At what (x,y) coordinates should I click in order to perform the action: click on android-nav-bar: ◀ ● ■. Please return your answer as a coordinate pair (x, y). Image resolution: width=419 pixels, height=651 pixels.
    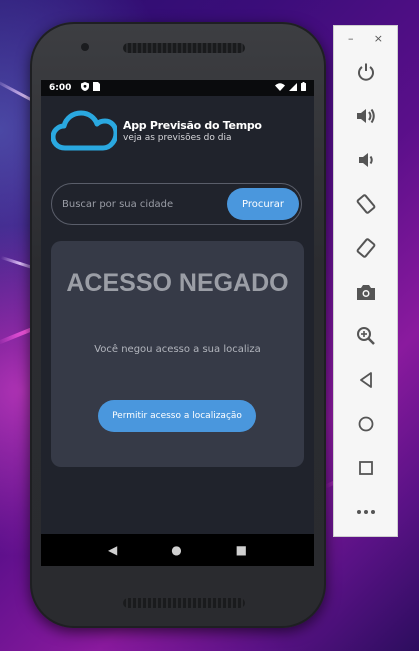
    Looking at the image, I should click on (177, 550).